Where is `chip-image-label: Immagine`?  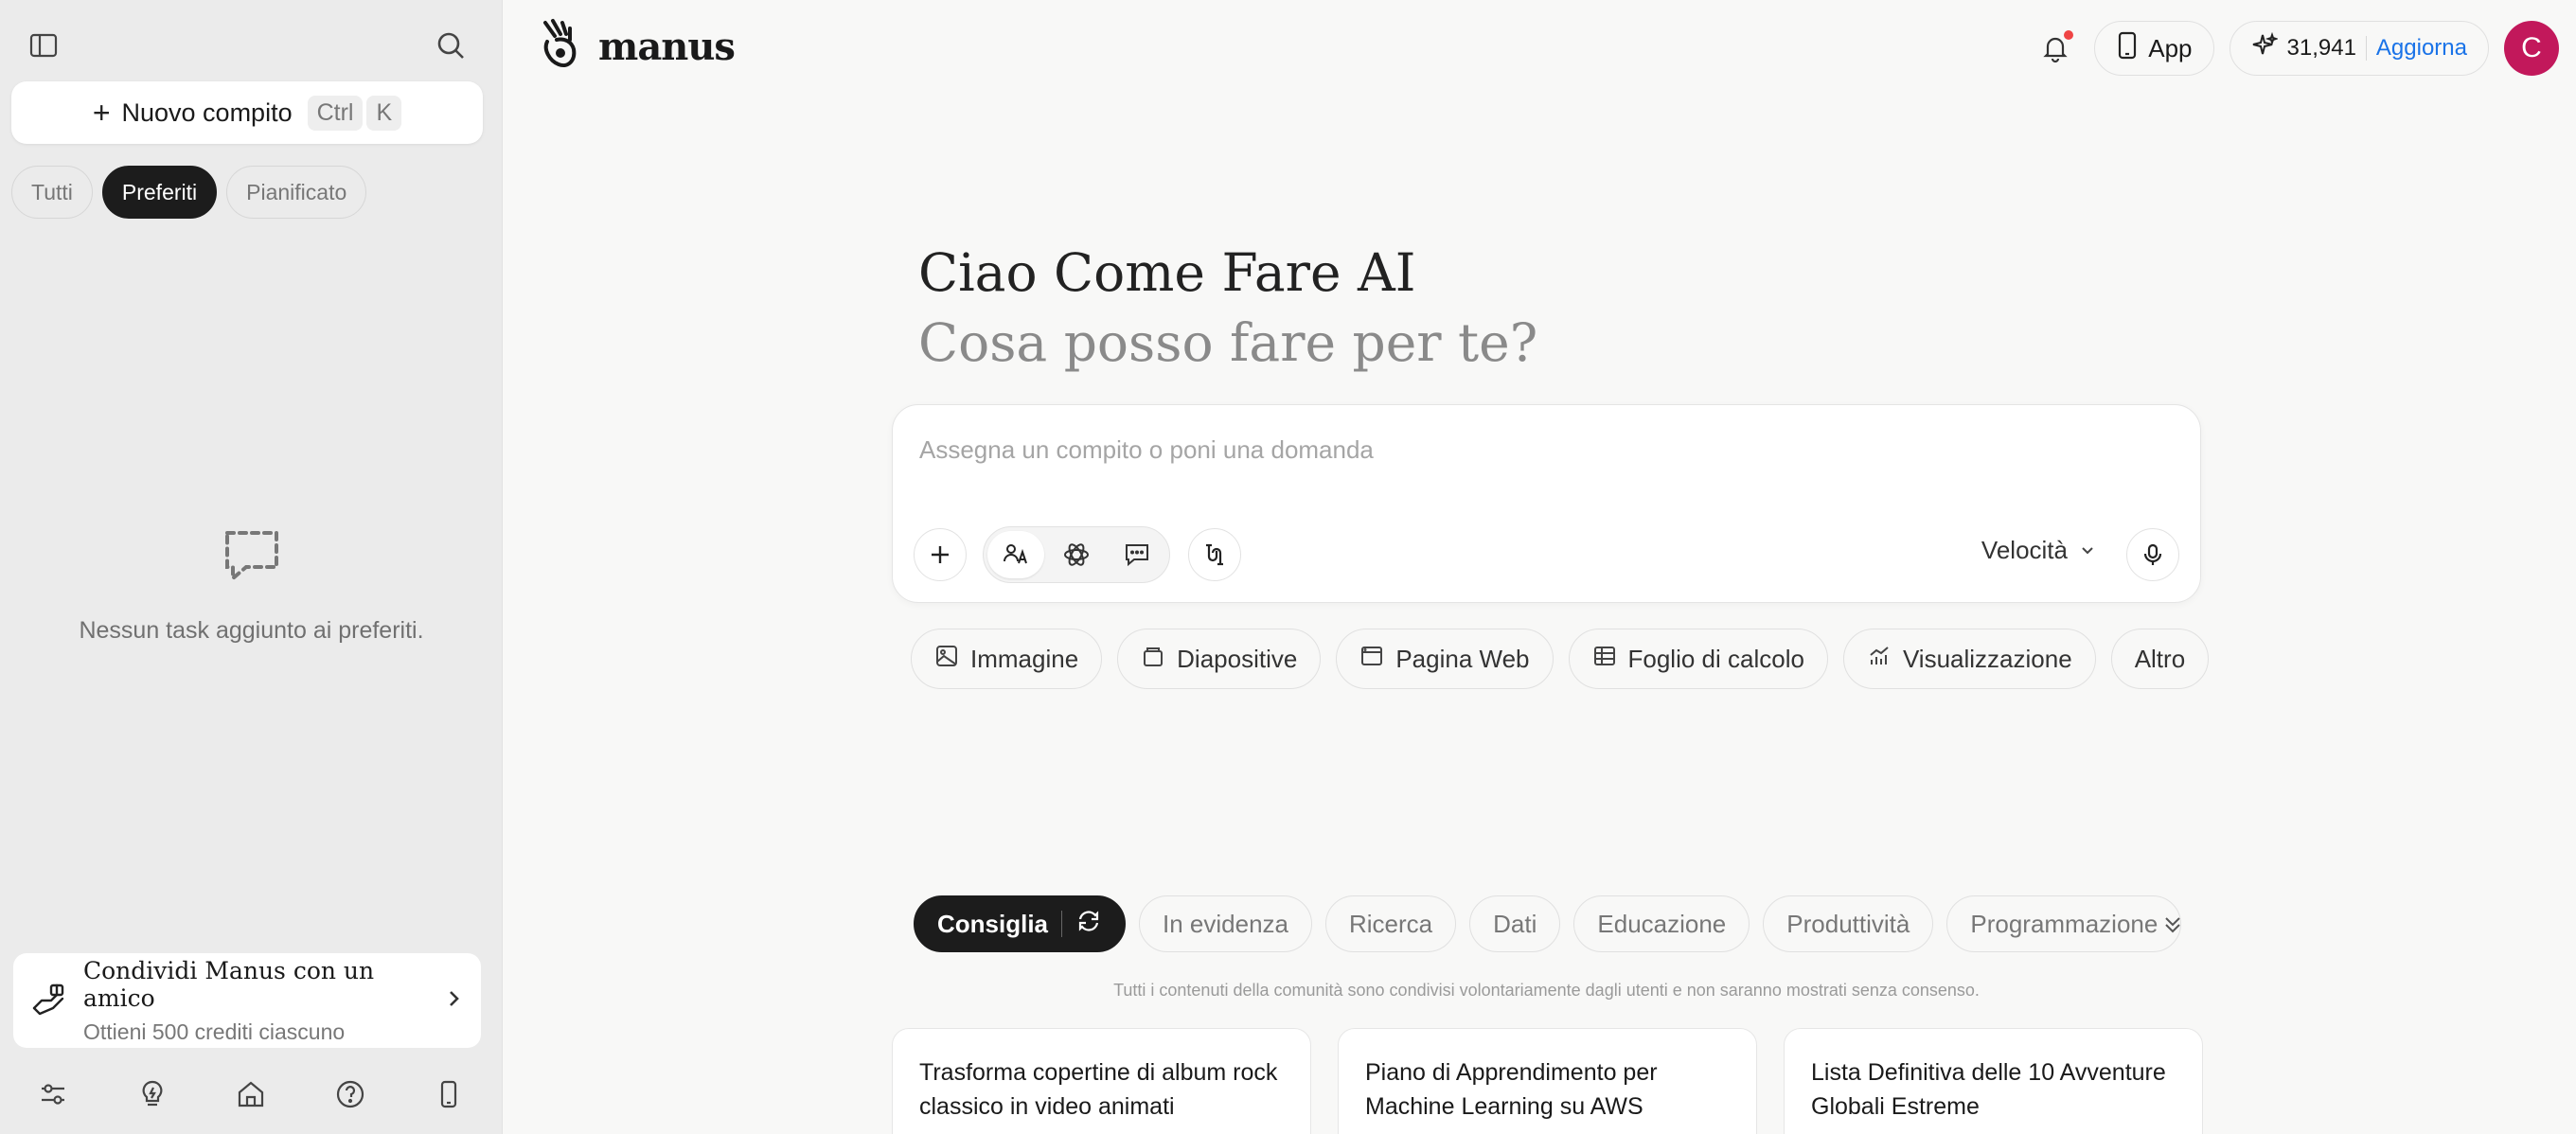
chip-image-label: Immagine is located at coordinates (1024, 658).